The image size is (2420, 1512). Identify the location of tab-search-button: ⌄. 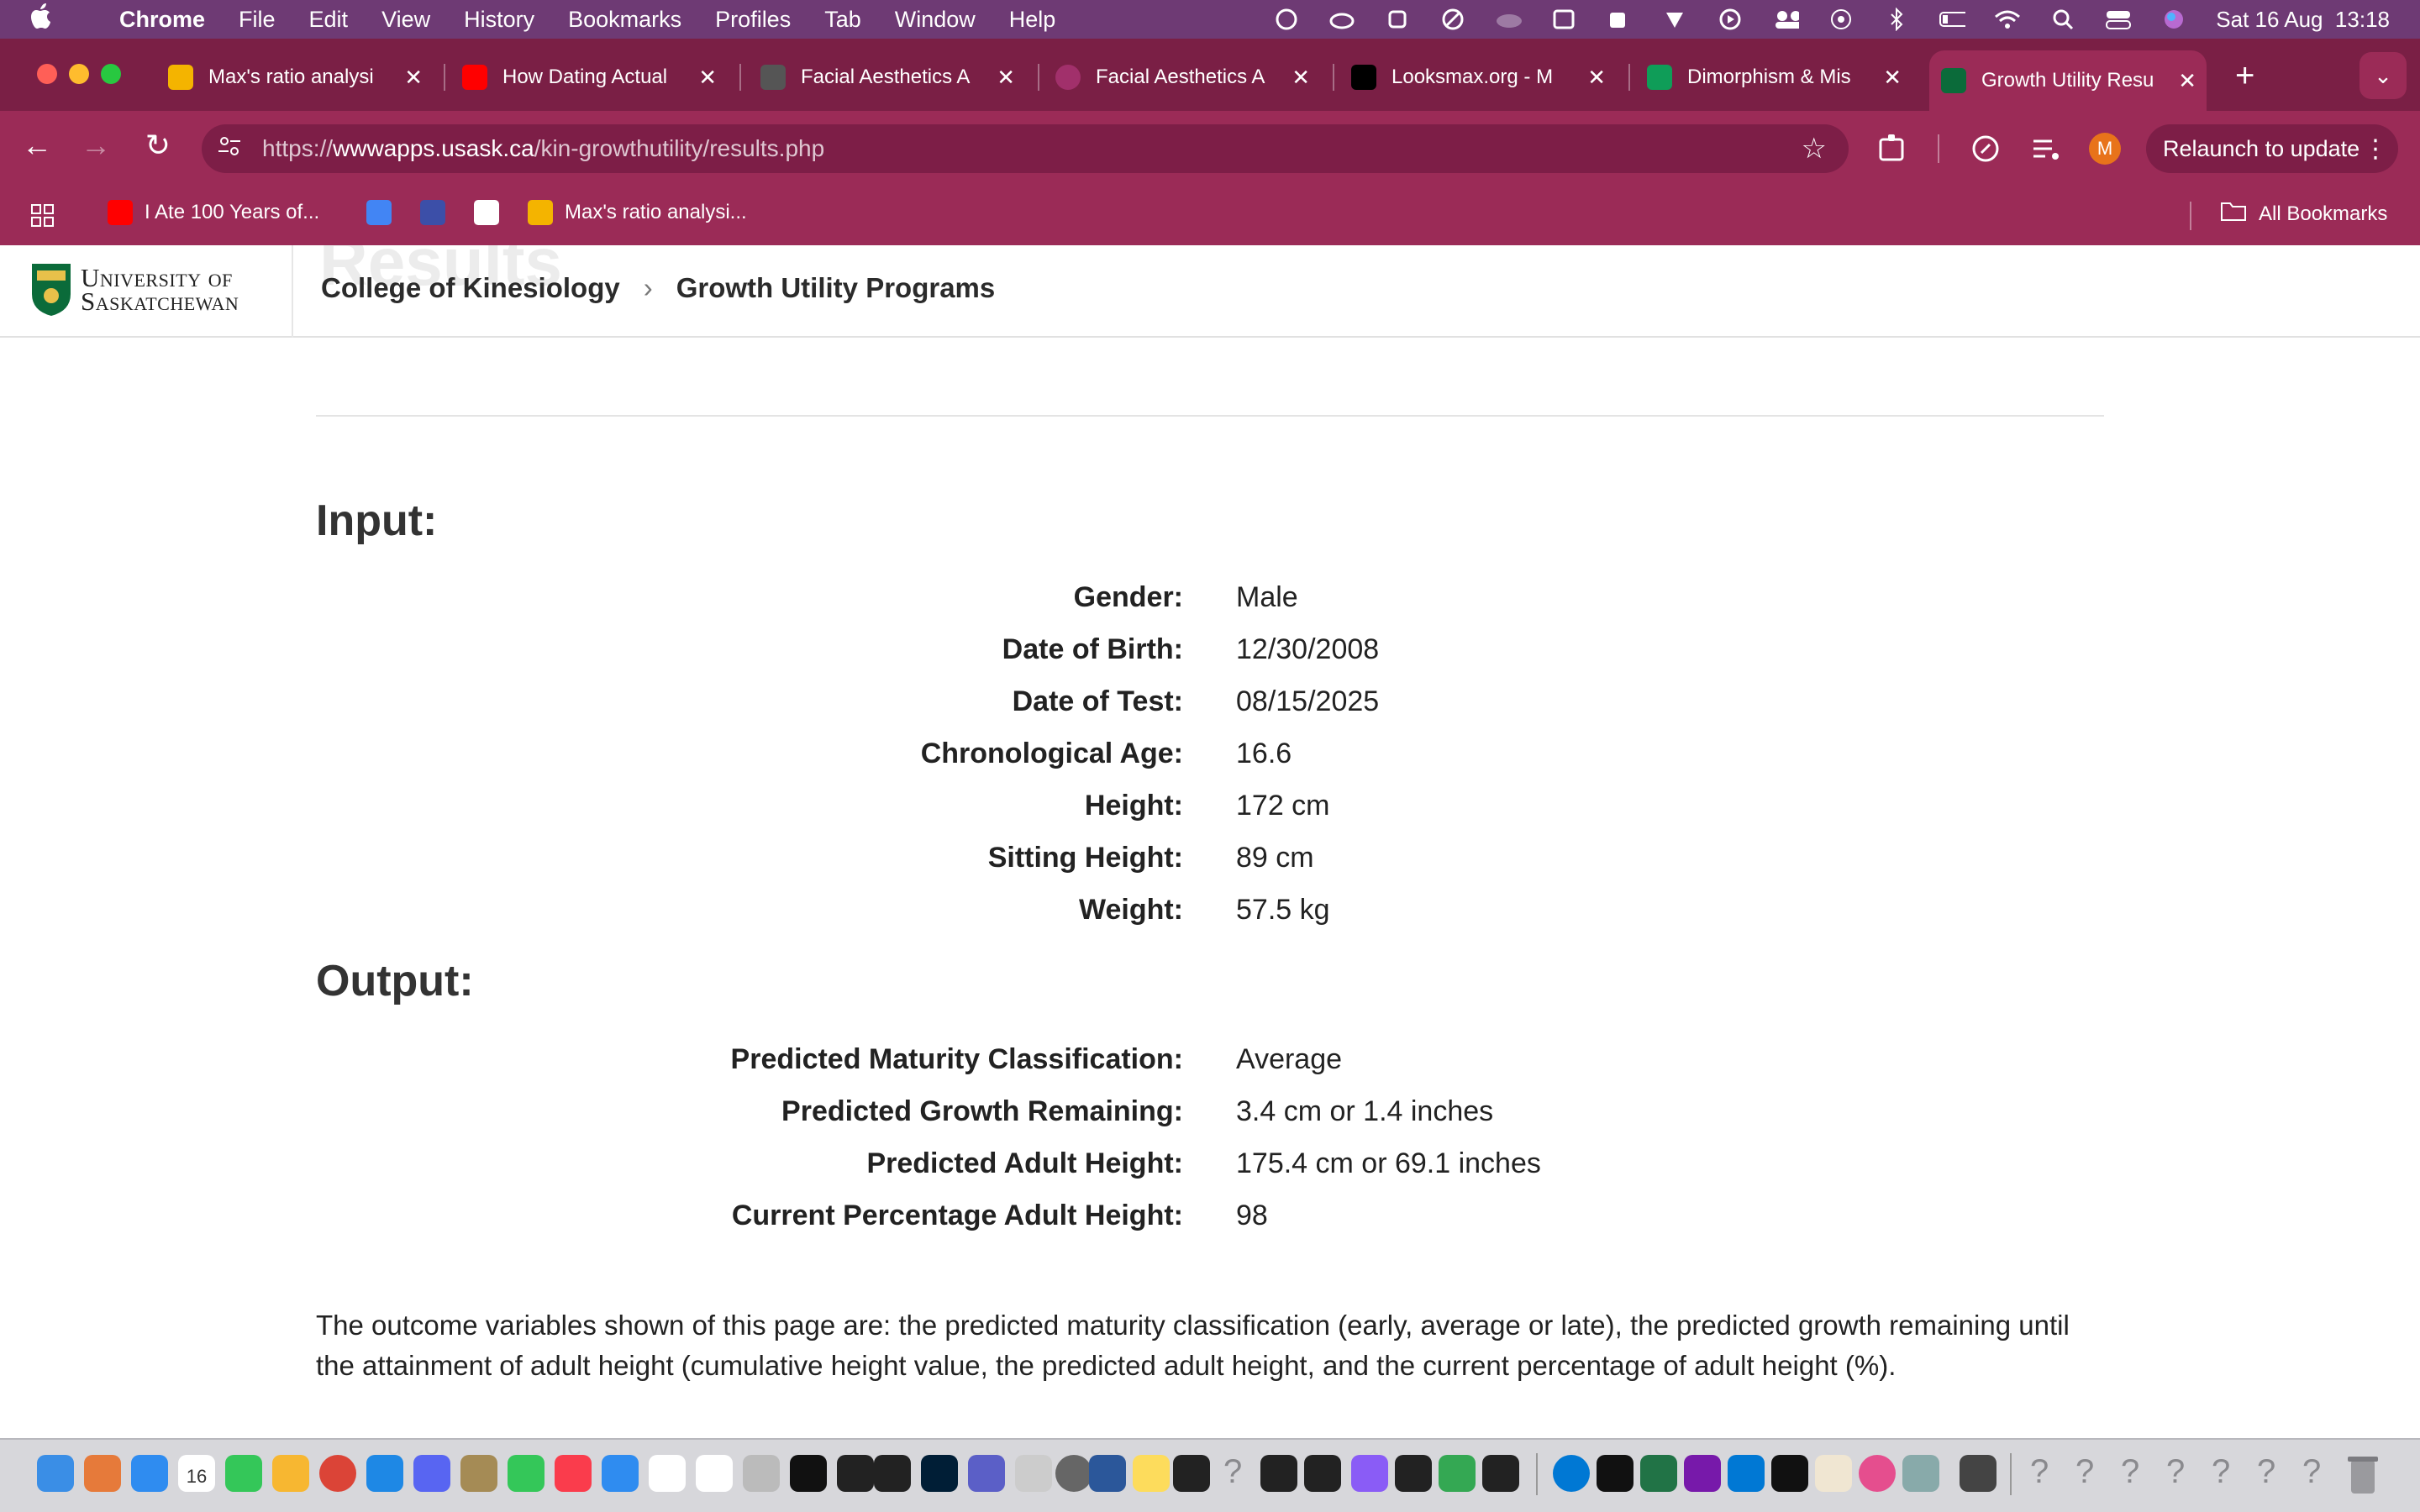
(2384, 75).